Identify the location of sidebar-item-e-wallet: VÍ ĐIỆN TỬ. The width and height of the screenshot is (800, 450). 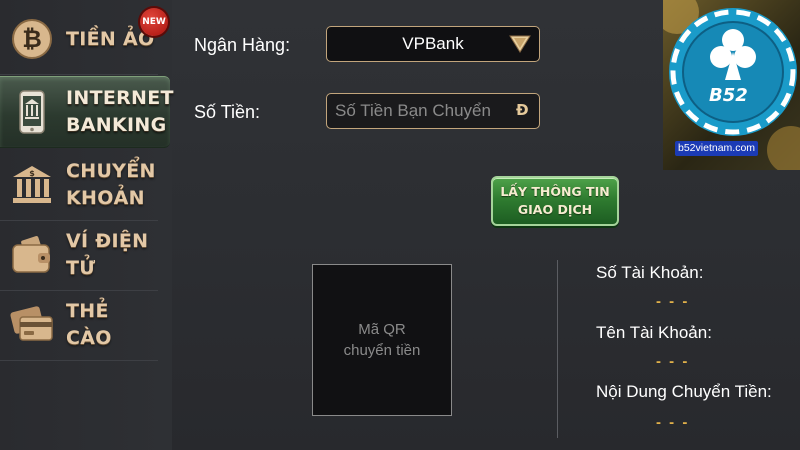
(79, 255).